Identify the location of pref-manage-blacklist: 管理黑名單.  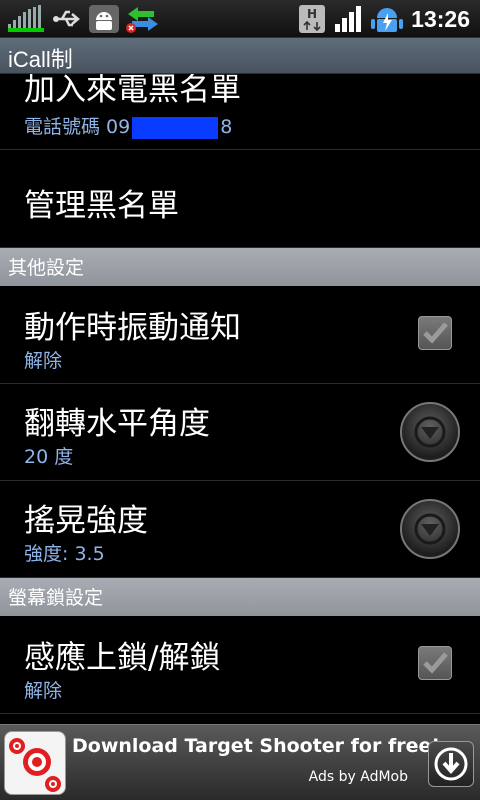
(240, 199).